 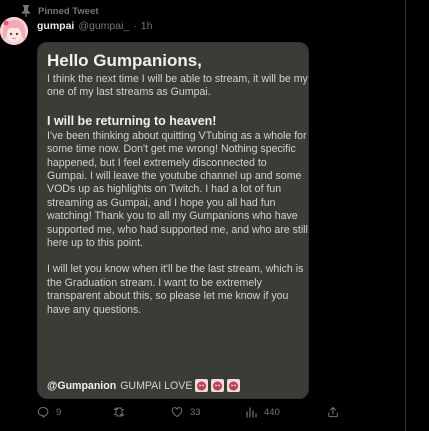 I want to click on views-chart-icon, so click(x=251, y=412).